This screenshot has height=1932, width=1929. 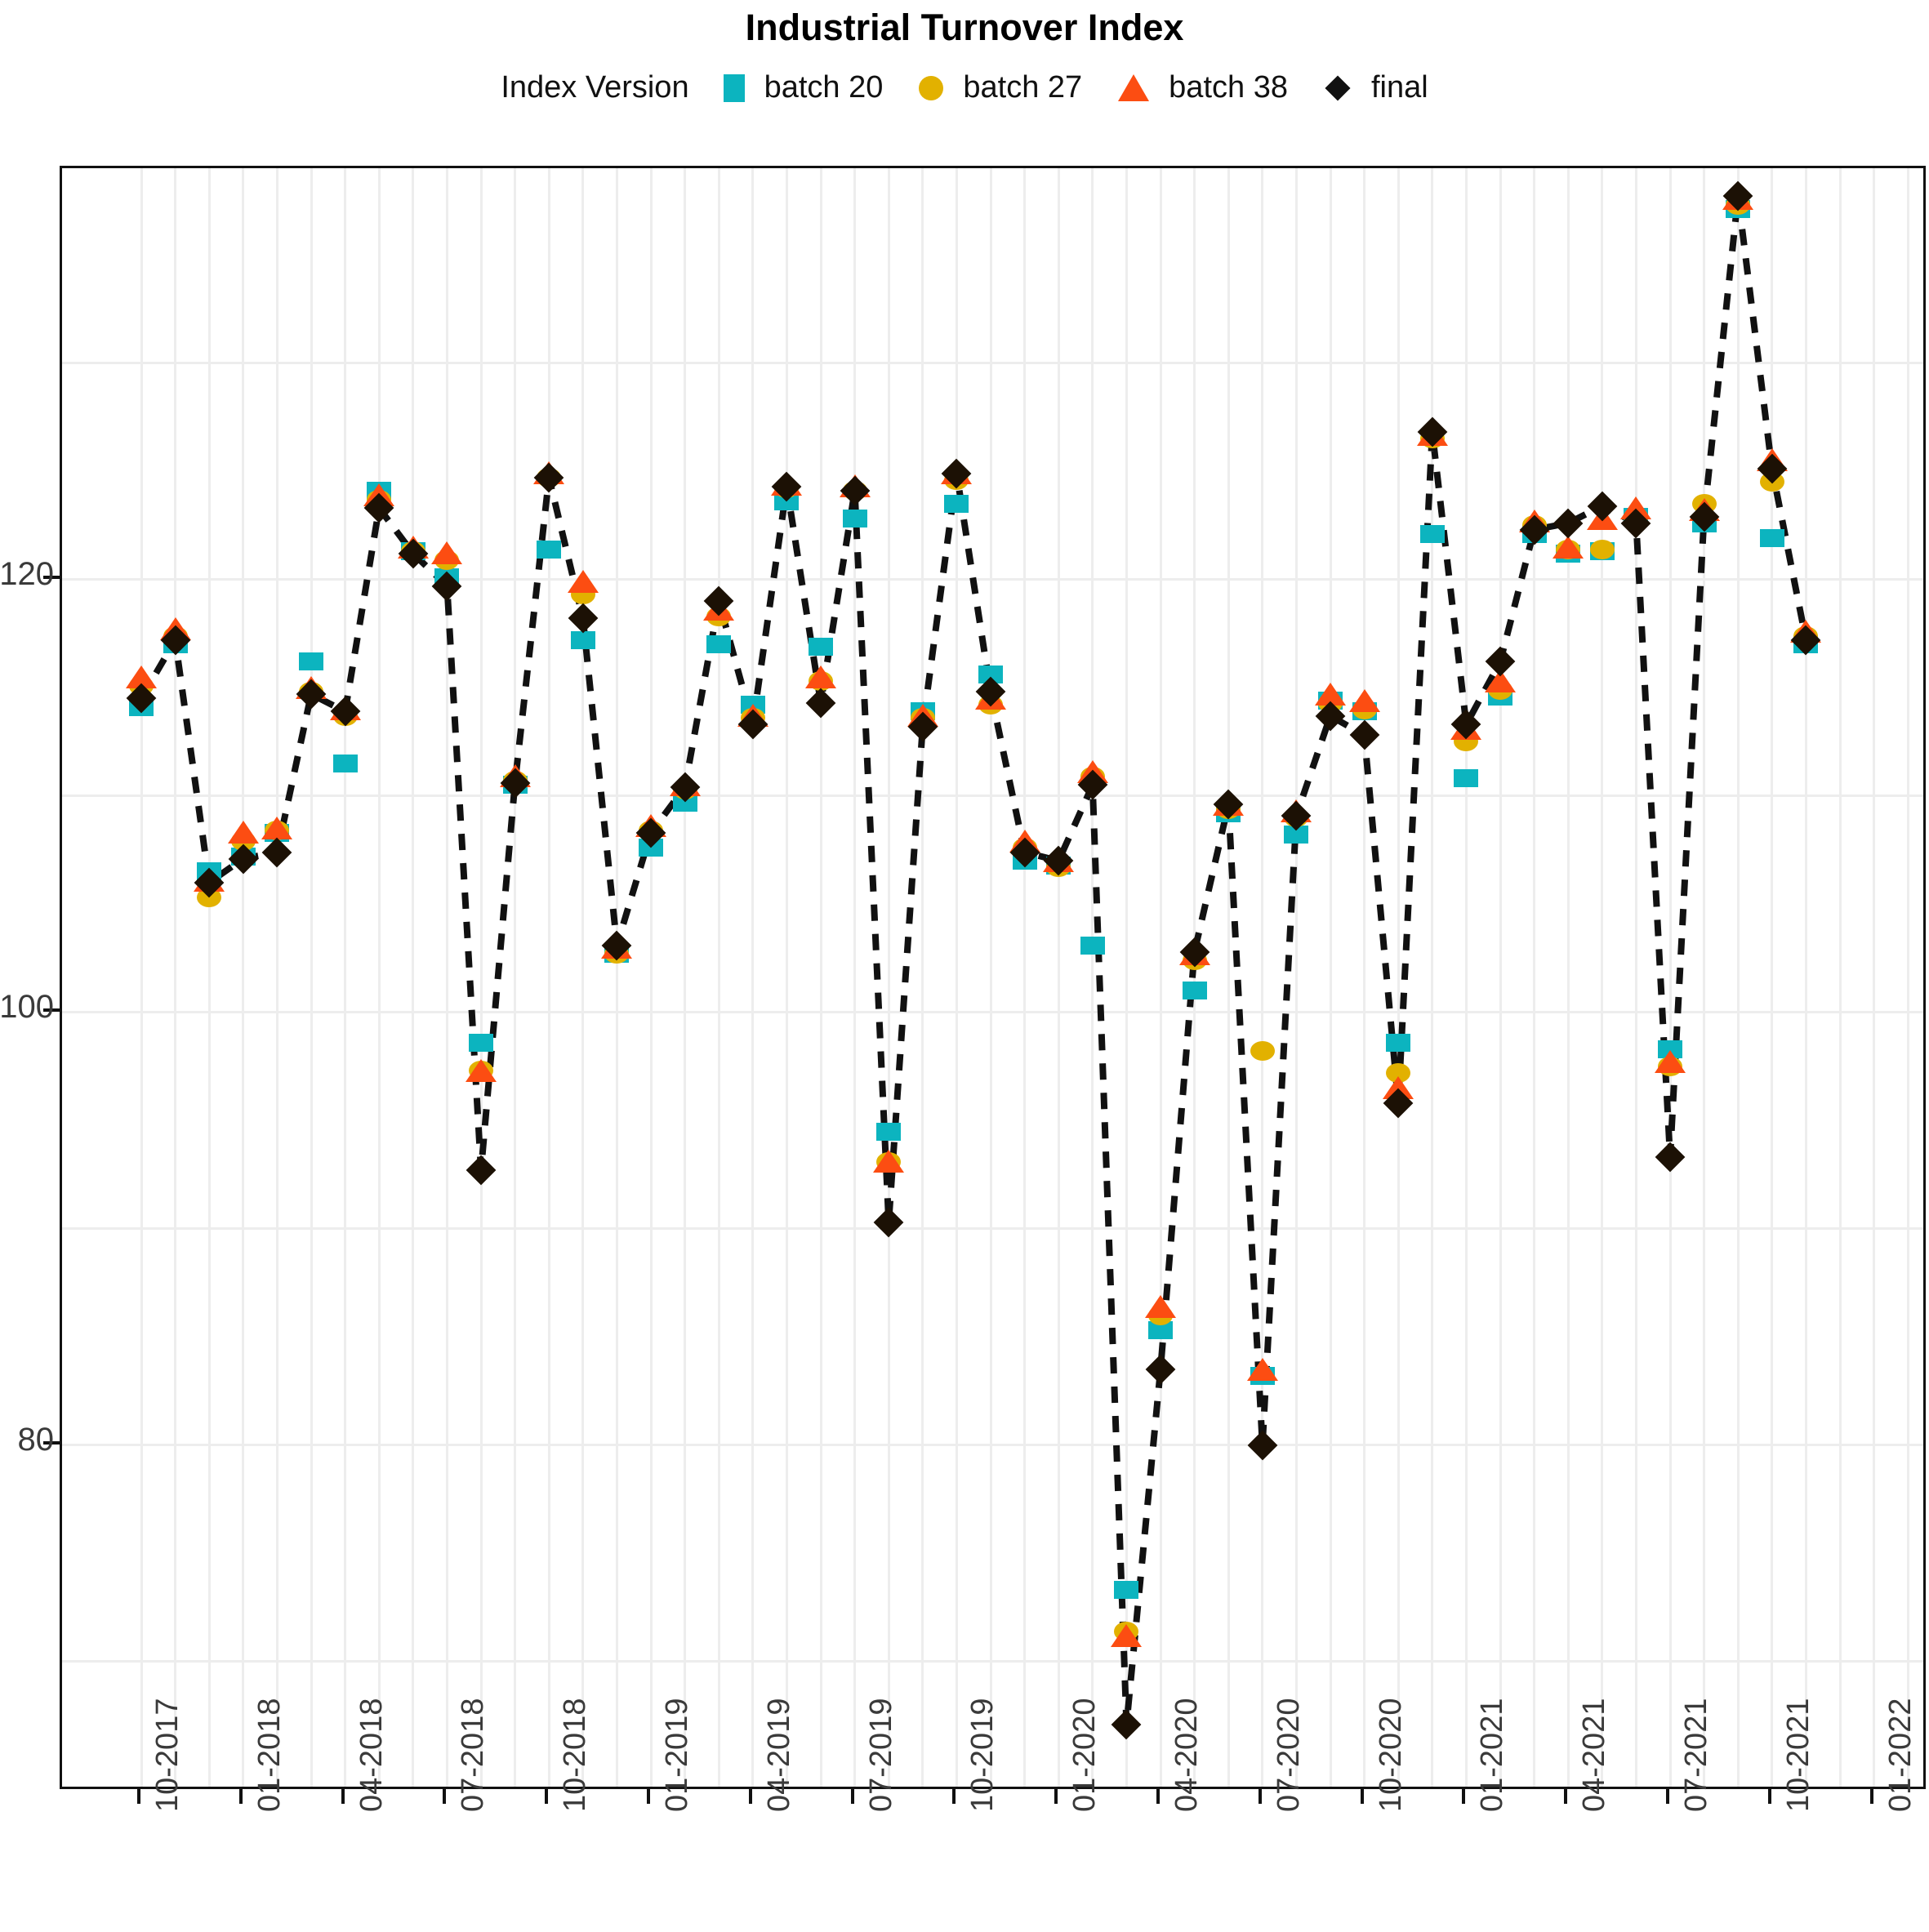 What do you see at coordinates (932, 87) in the screenshot?
I see `circle-icon` at bounding box center [932, 87].